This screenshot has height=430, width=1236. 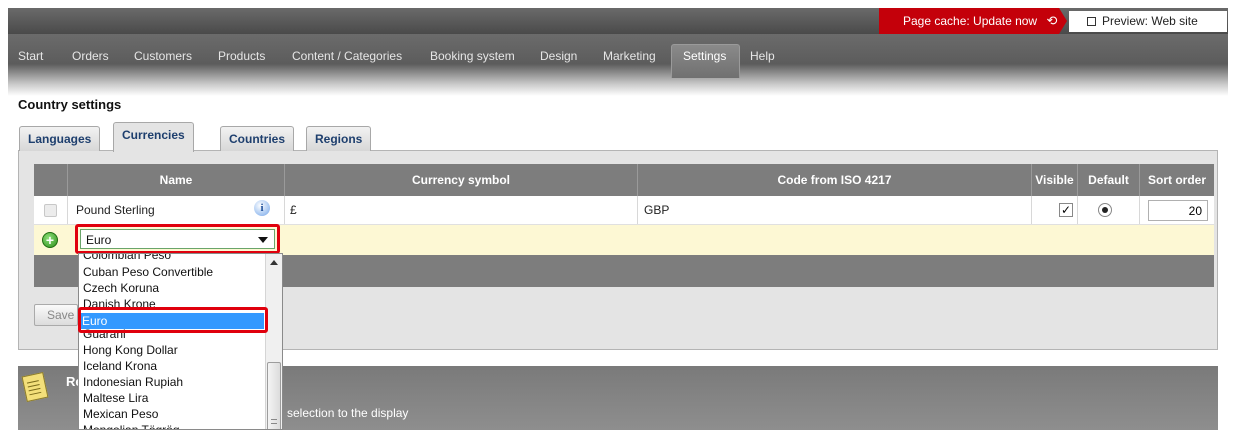 I want to click on column-header-name: Name, so click(x=175, y=180).